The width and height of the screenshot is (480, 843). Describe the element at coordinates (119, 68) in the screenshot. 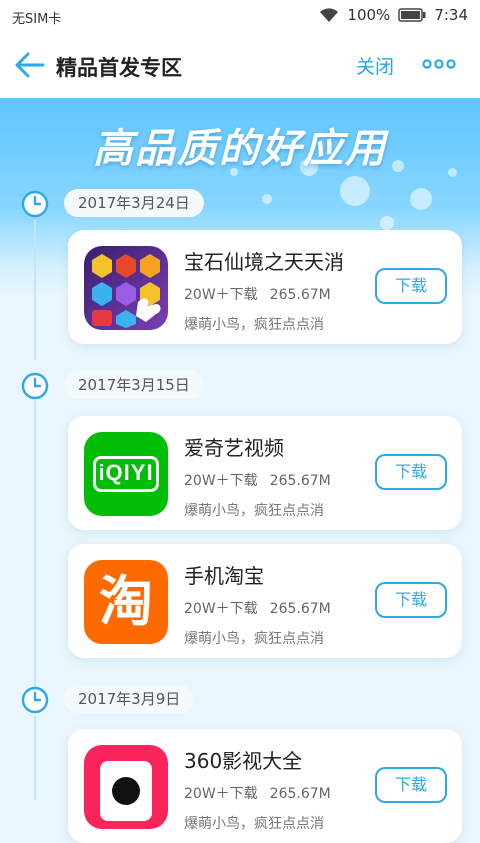

I see `page-title: 精品首发专区` at that location.